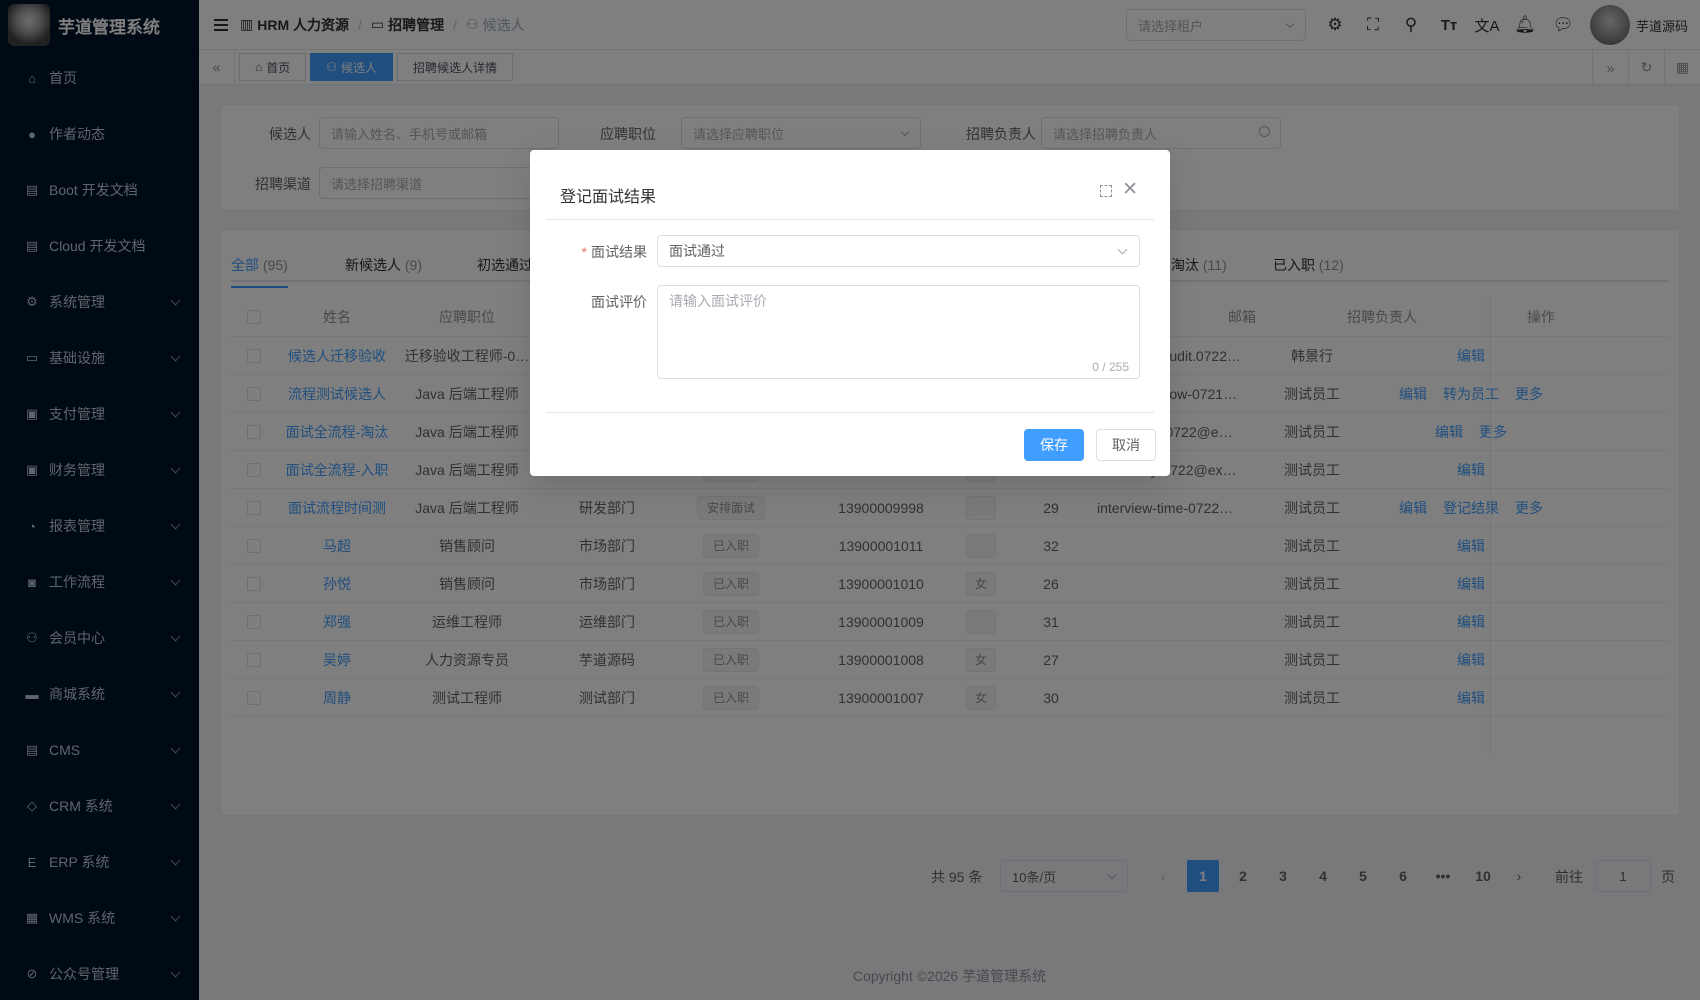 The height and width of the screenshot is (1000, 1700). What do you see at coordinates (1054, 445) in the screenshot?
I see `save-button: 保存` at bounding box center [1054, 445].